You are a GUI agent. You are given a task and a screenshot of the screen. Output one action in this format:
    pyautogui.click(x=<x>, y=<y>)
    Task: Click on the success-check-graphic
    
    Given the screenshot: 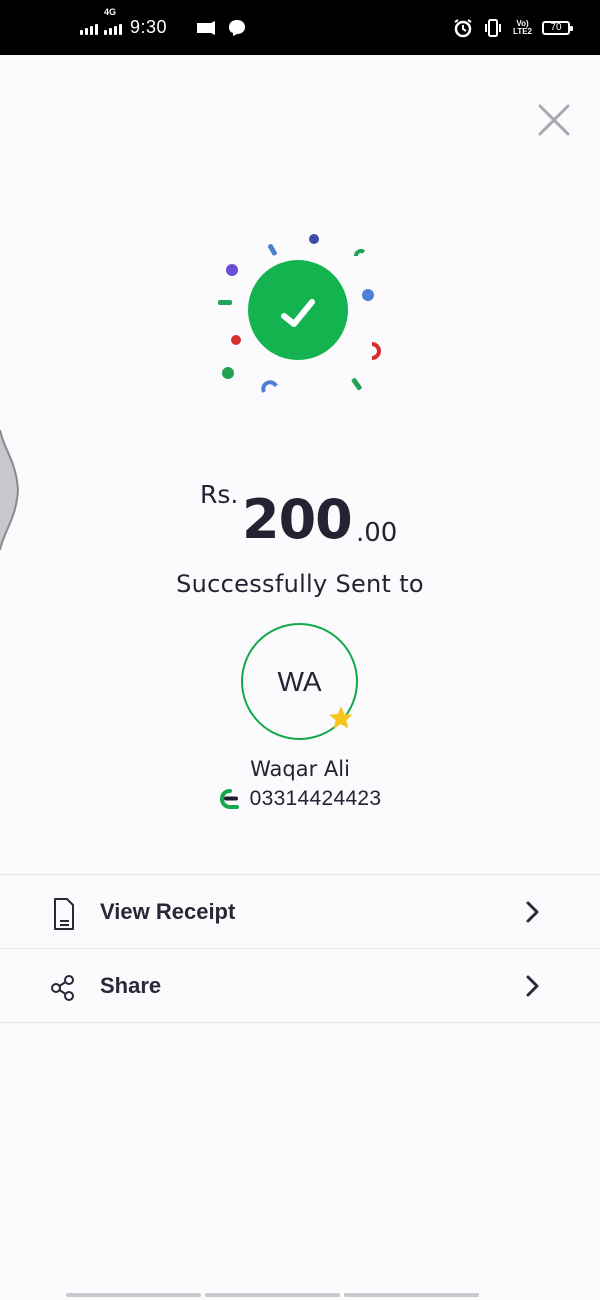 What is the action you would take?
    pyautogui.click(x=299, y=313)
    